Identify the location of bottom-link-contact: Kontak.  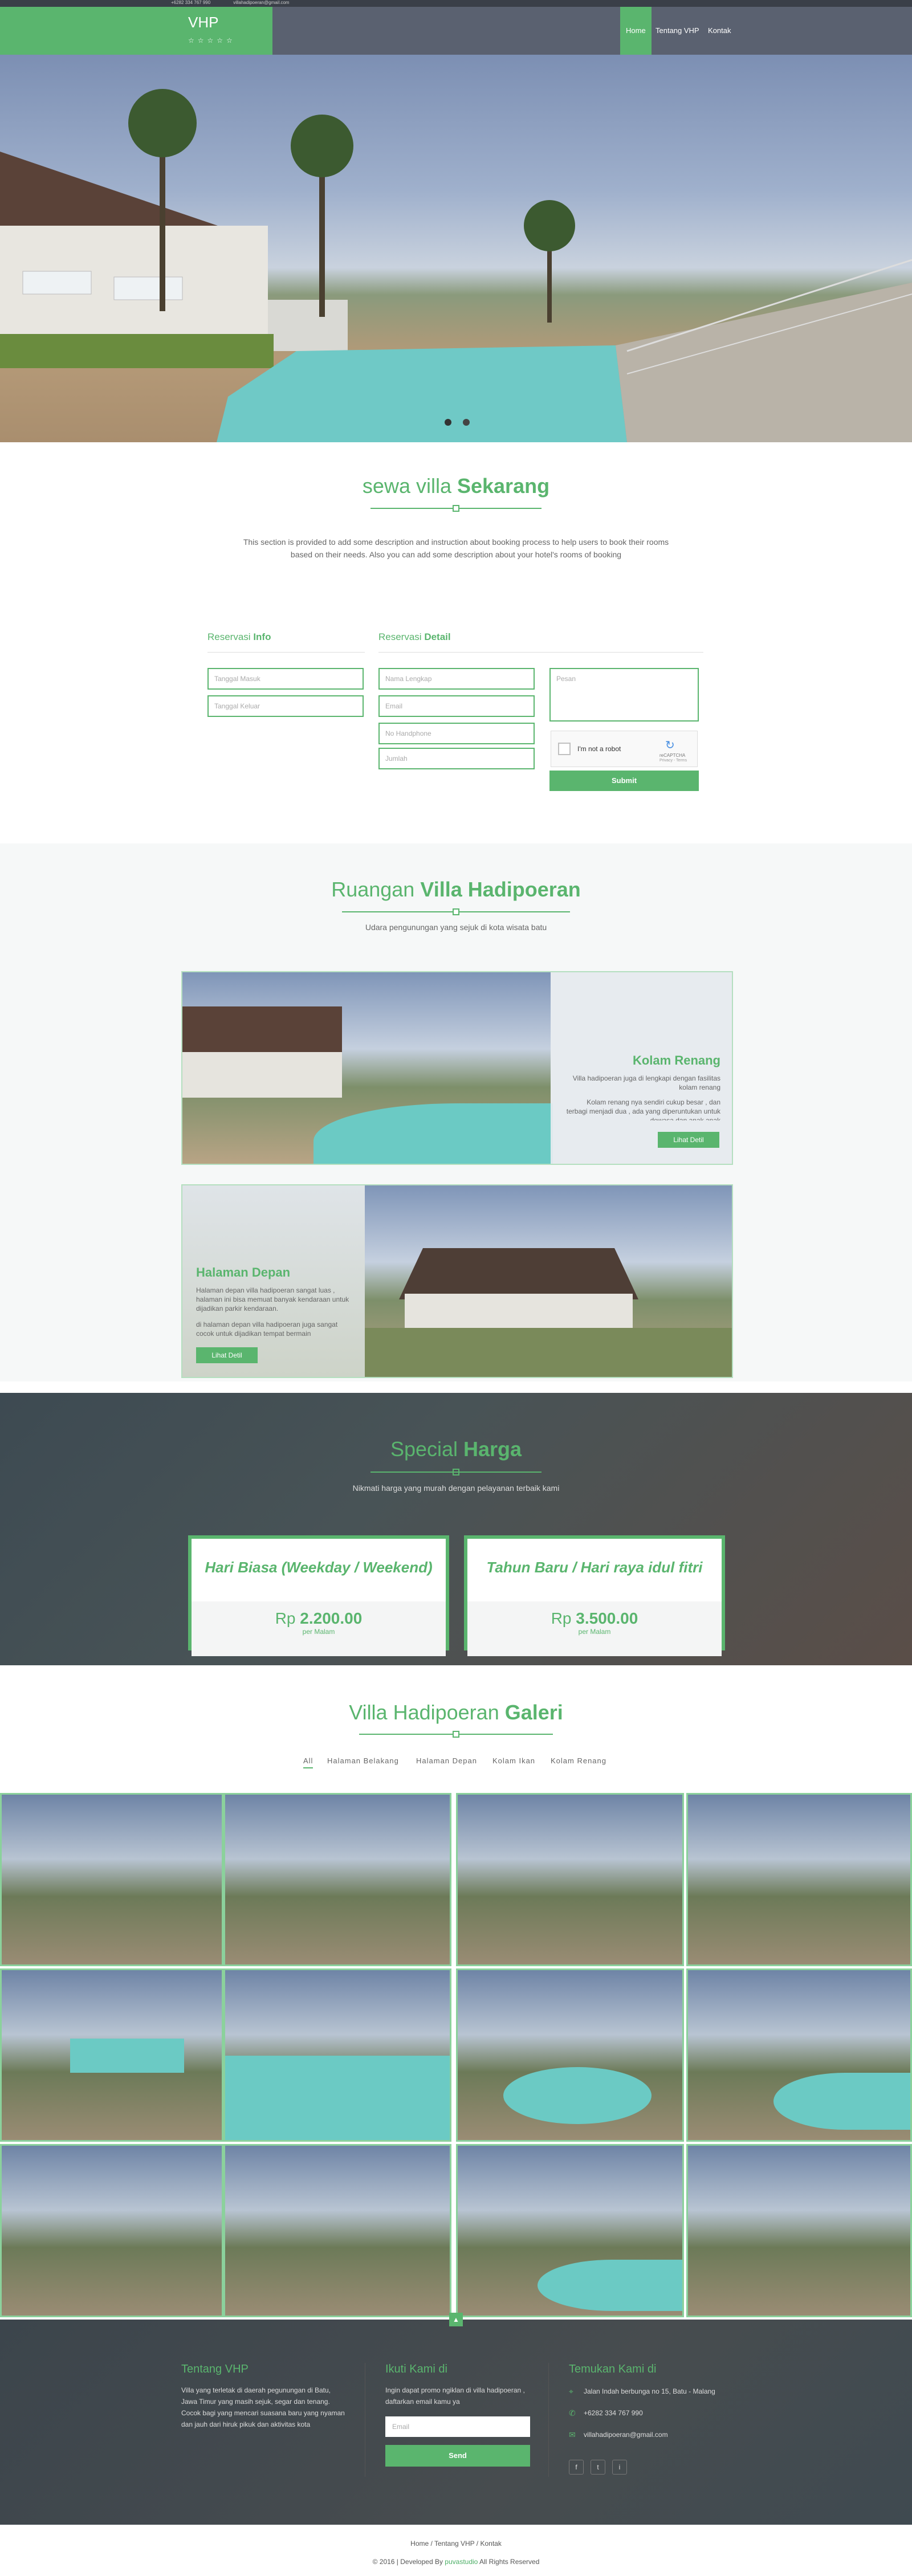
(490, 2544).